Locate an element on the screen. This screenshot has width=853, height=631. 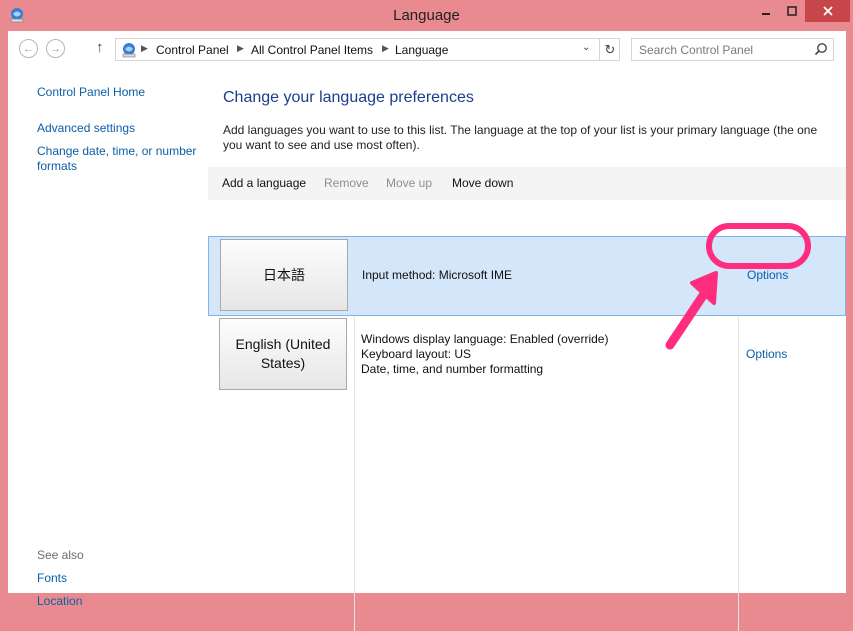
up-arrow-icon: ↑ is located at coordinates (100, 47).